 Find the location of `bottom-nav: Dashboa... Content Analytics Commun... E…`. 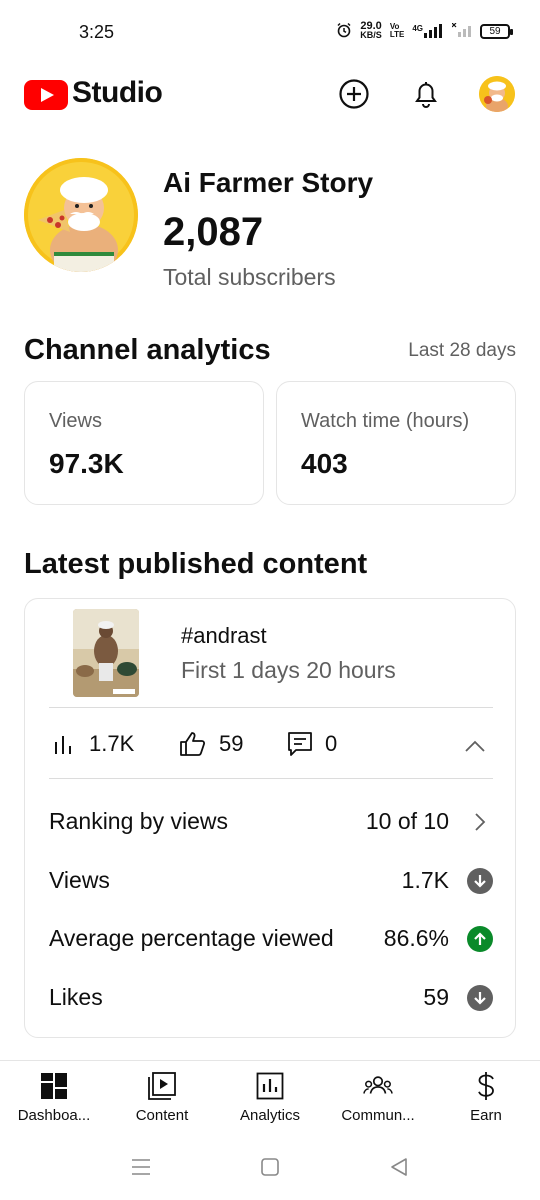

bottom-nav: Dashboa... Content Analytics Commun... E… is located at coordinates (270, 1097).